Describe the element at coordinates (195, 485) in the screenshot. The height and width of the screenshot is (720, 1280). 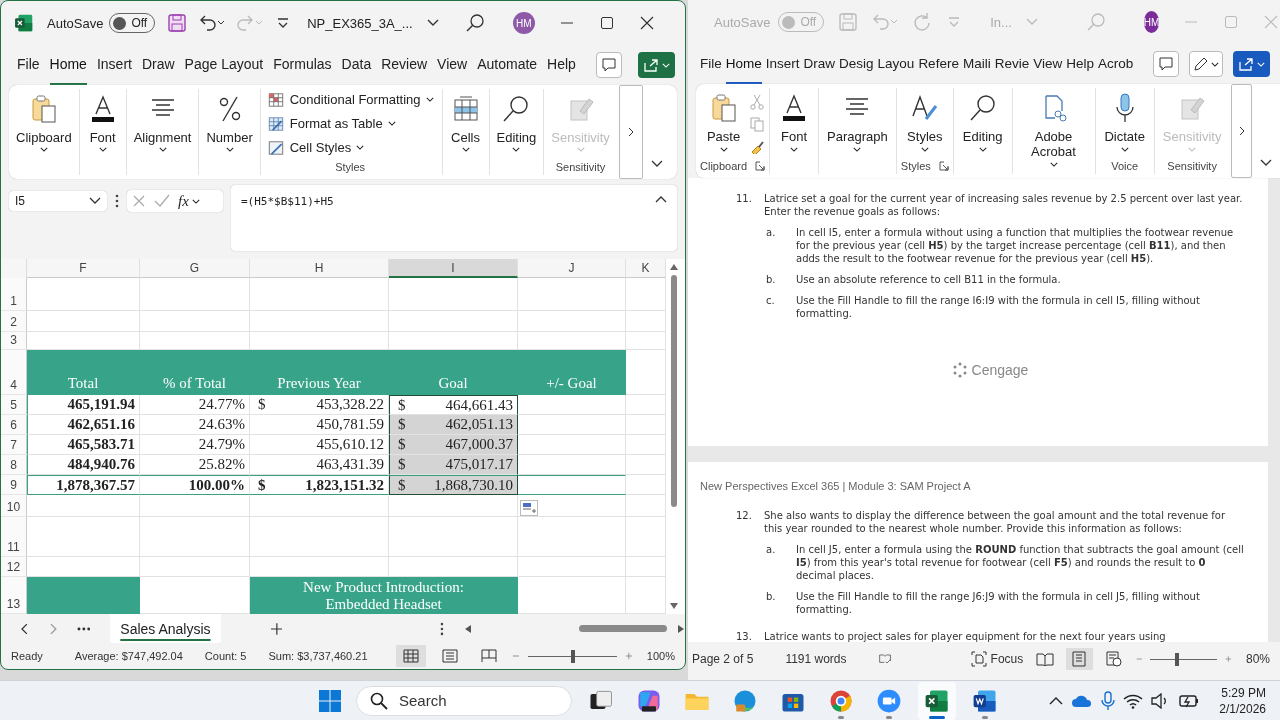
I see `table-cell: 100.00%` at that location.